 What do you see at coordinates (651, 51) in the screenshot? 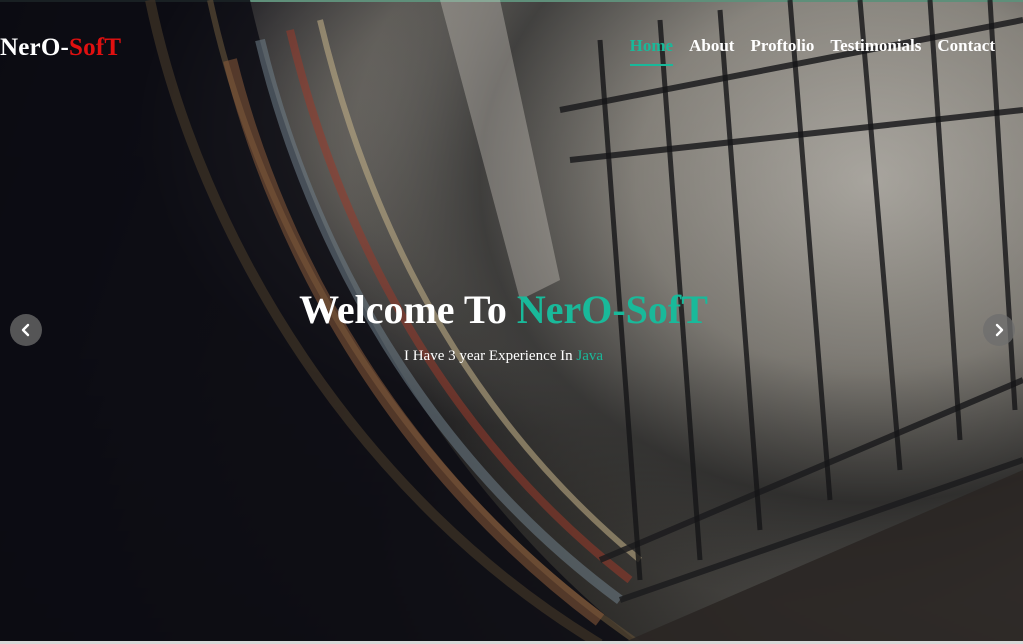
I see `nav-home-link: Home` at bounding box center [651, 51].